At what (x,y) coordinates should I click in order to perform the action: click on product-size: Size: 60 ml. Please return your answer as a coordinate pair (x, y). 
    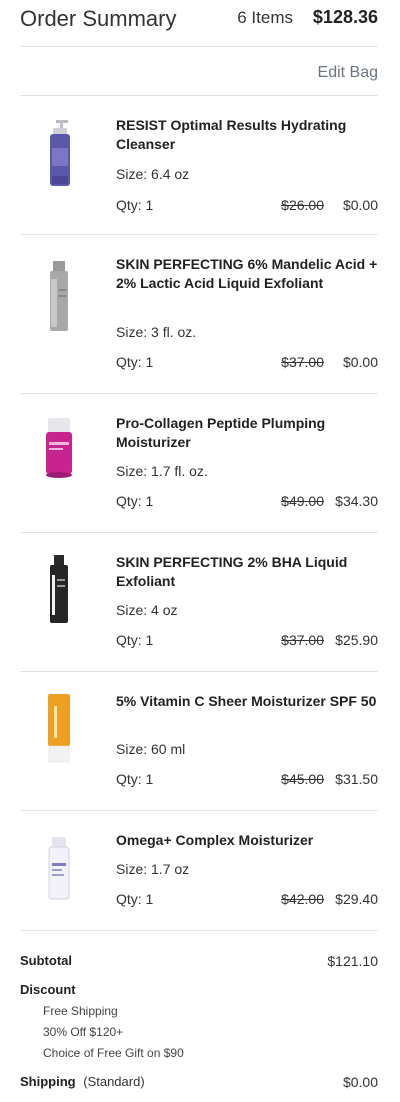
    Looking at the image, I should click on (151, 749).